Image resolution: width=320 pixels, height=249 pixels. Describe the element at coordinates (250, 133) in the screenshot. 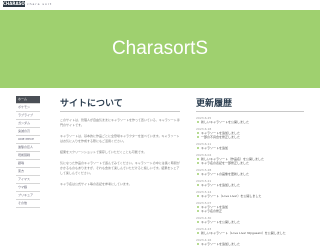

I see `news-item: 2023.6.18 キャラソートを追加しました 一部の不具合を修正しました` at that location.